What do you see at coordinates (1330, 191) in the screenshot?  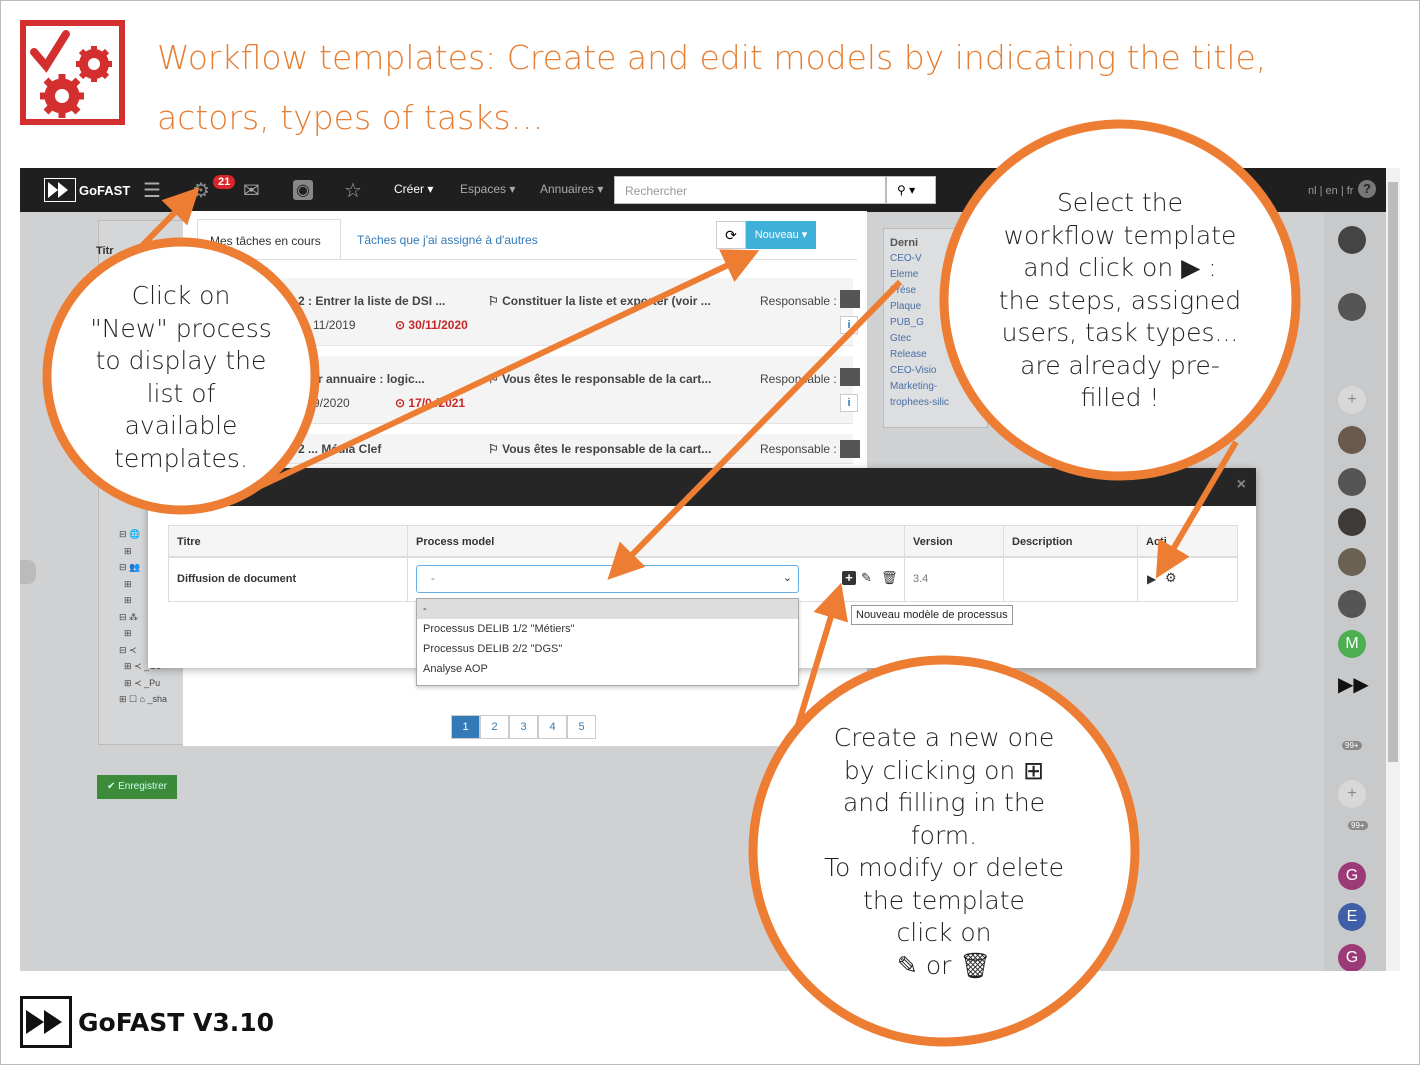 I see `language-switcher: nl | en | fr` at bounding box center [1330, 191].